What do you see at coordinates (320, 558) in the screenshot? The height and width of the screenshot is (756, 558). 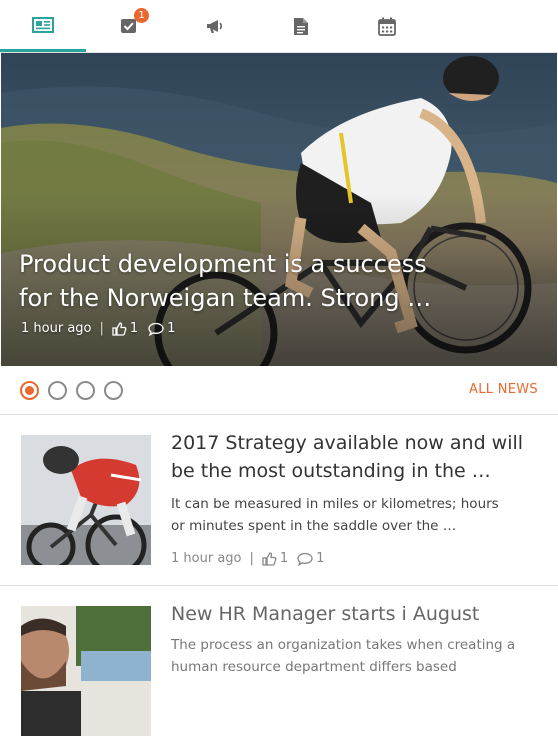 I see `news-comment-count: 1` at bounding box center [320, 558].